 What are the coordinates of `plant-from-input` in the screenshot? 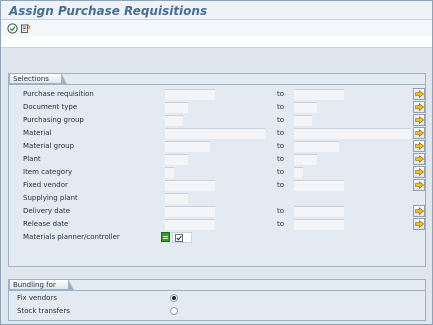 It's located at (176, 159).